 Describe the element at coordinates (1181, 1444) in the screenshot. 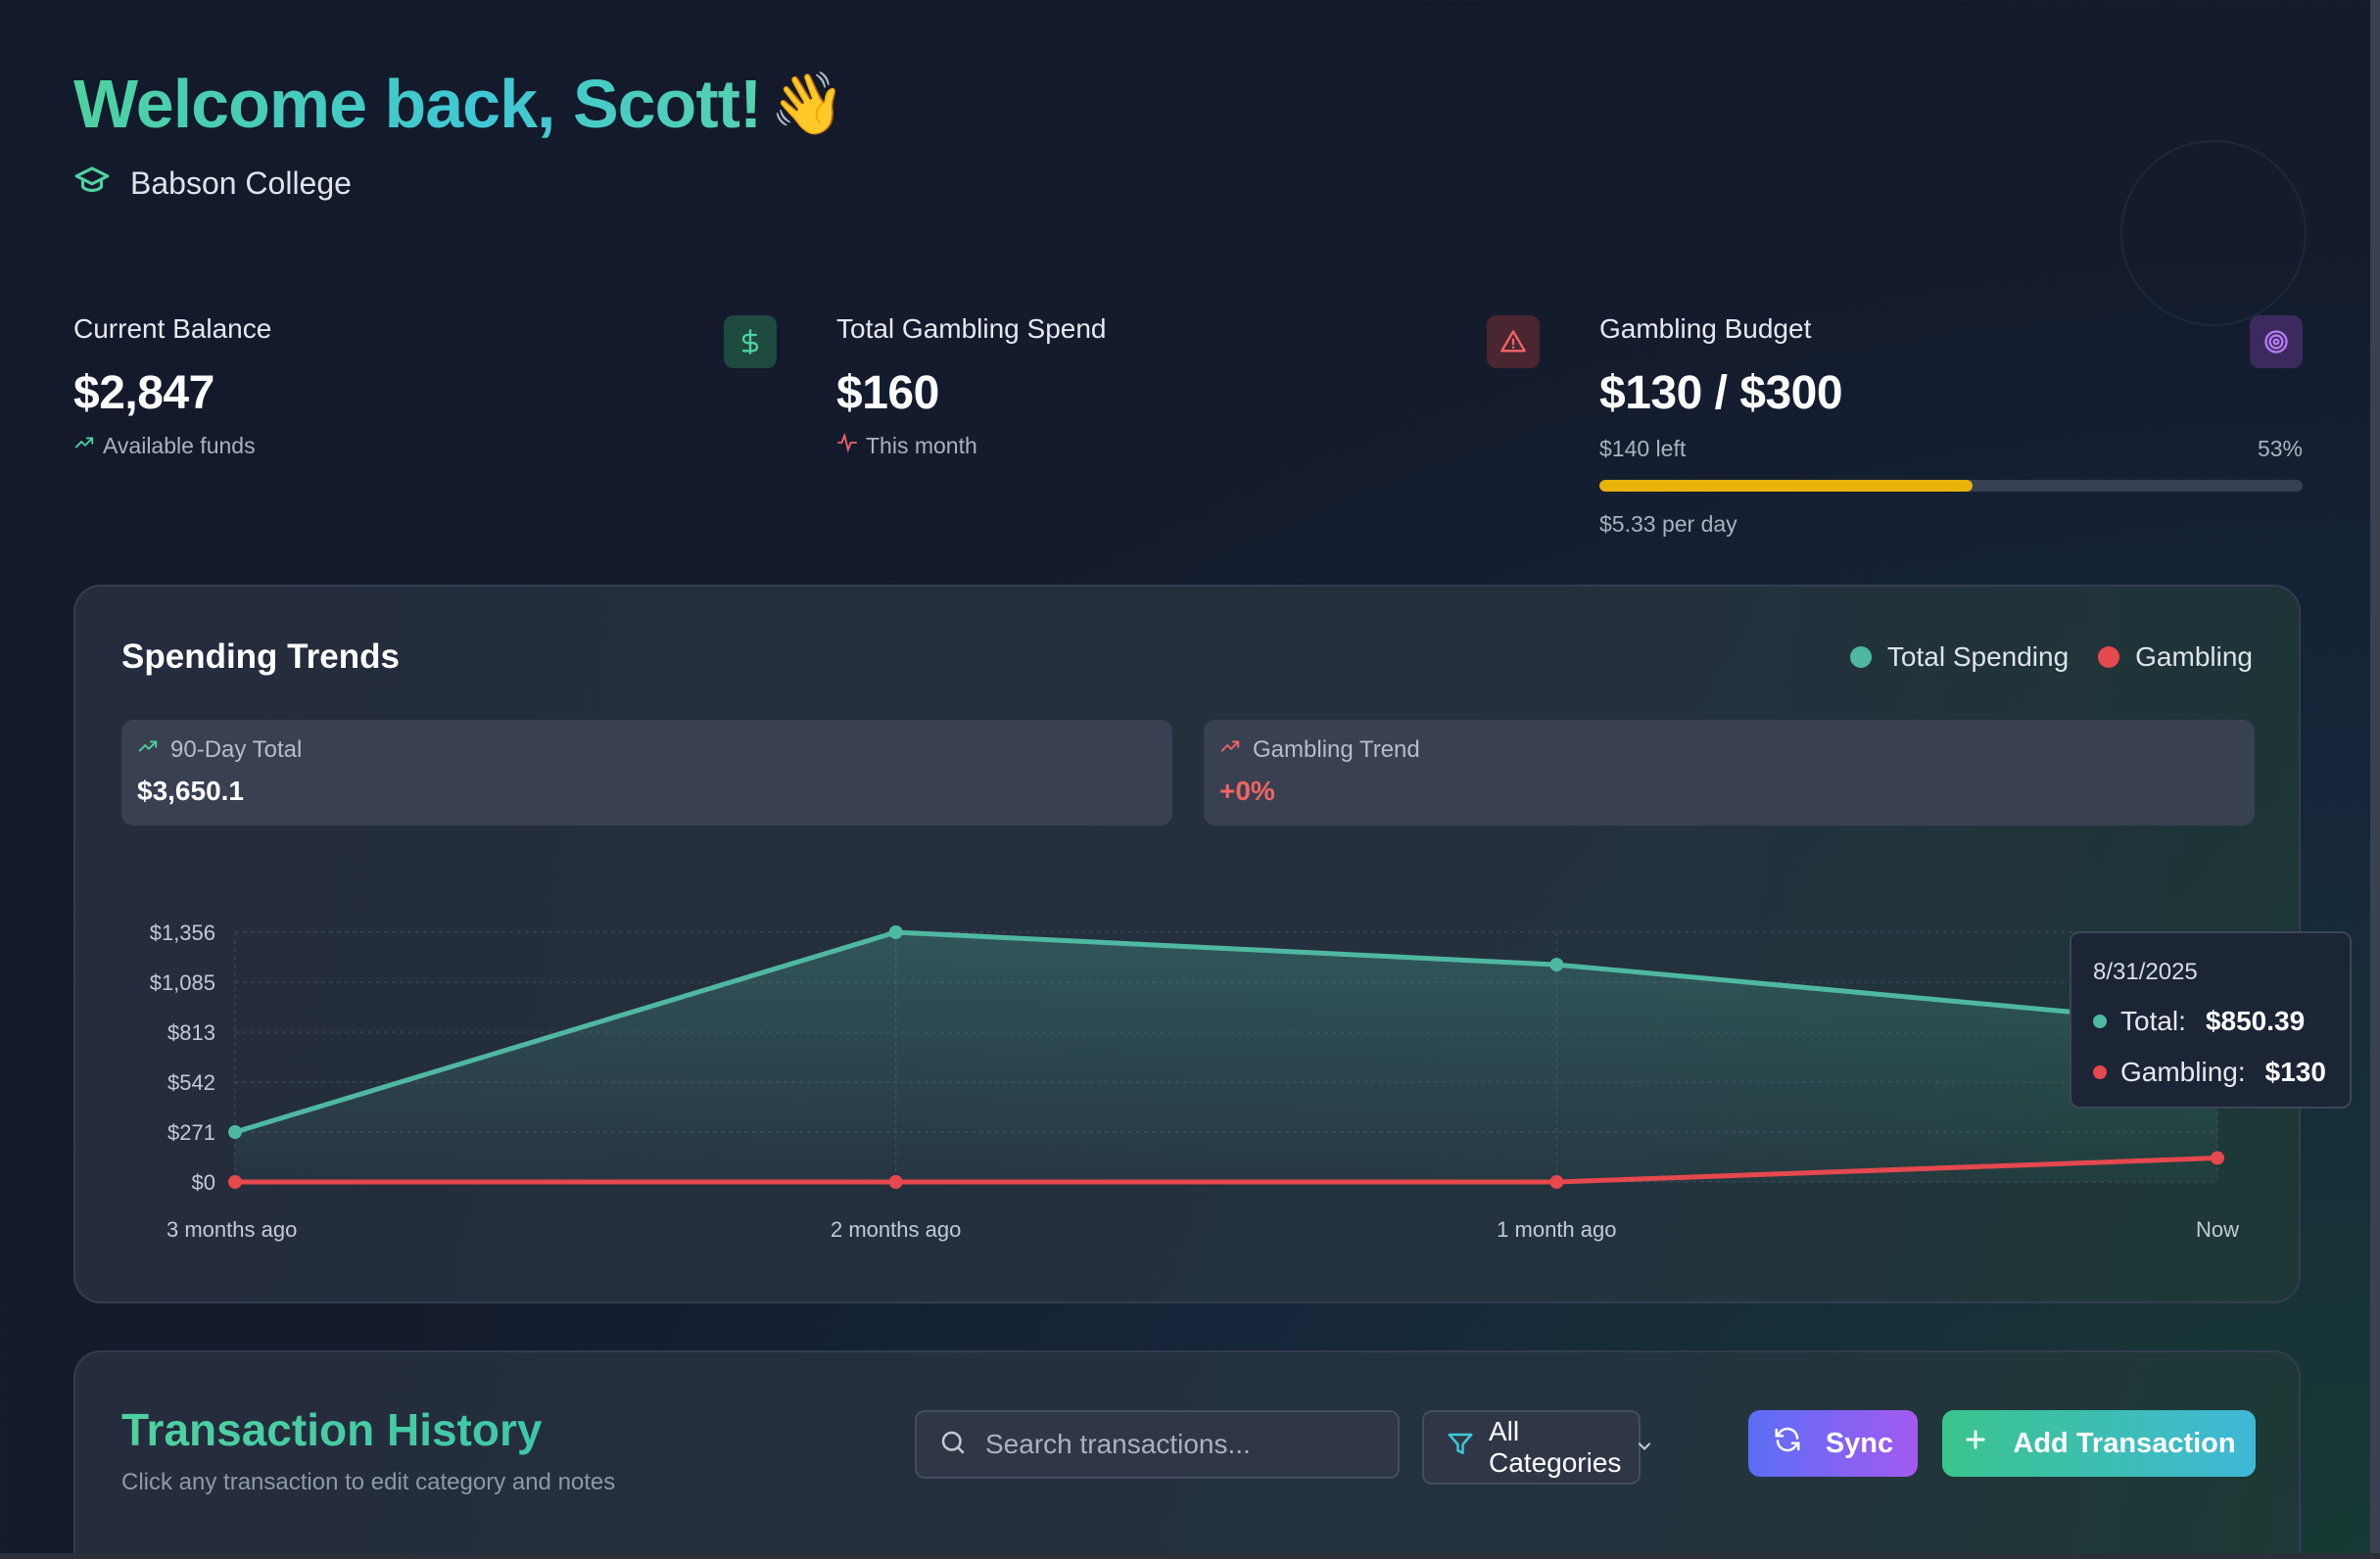

I see `search-input` at that location.